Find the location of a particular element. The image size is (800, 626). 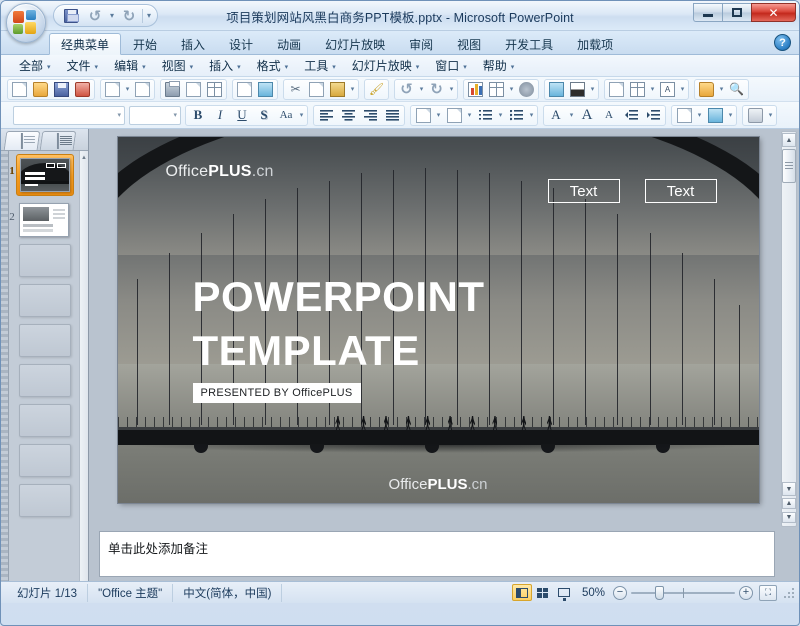

bold-button: B is located at coordinates (198, 115).